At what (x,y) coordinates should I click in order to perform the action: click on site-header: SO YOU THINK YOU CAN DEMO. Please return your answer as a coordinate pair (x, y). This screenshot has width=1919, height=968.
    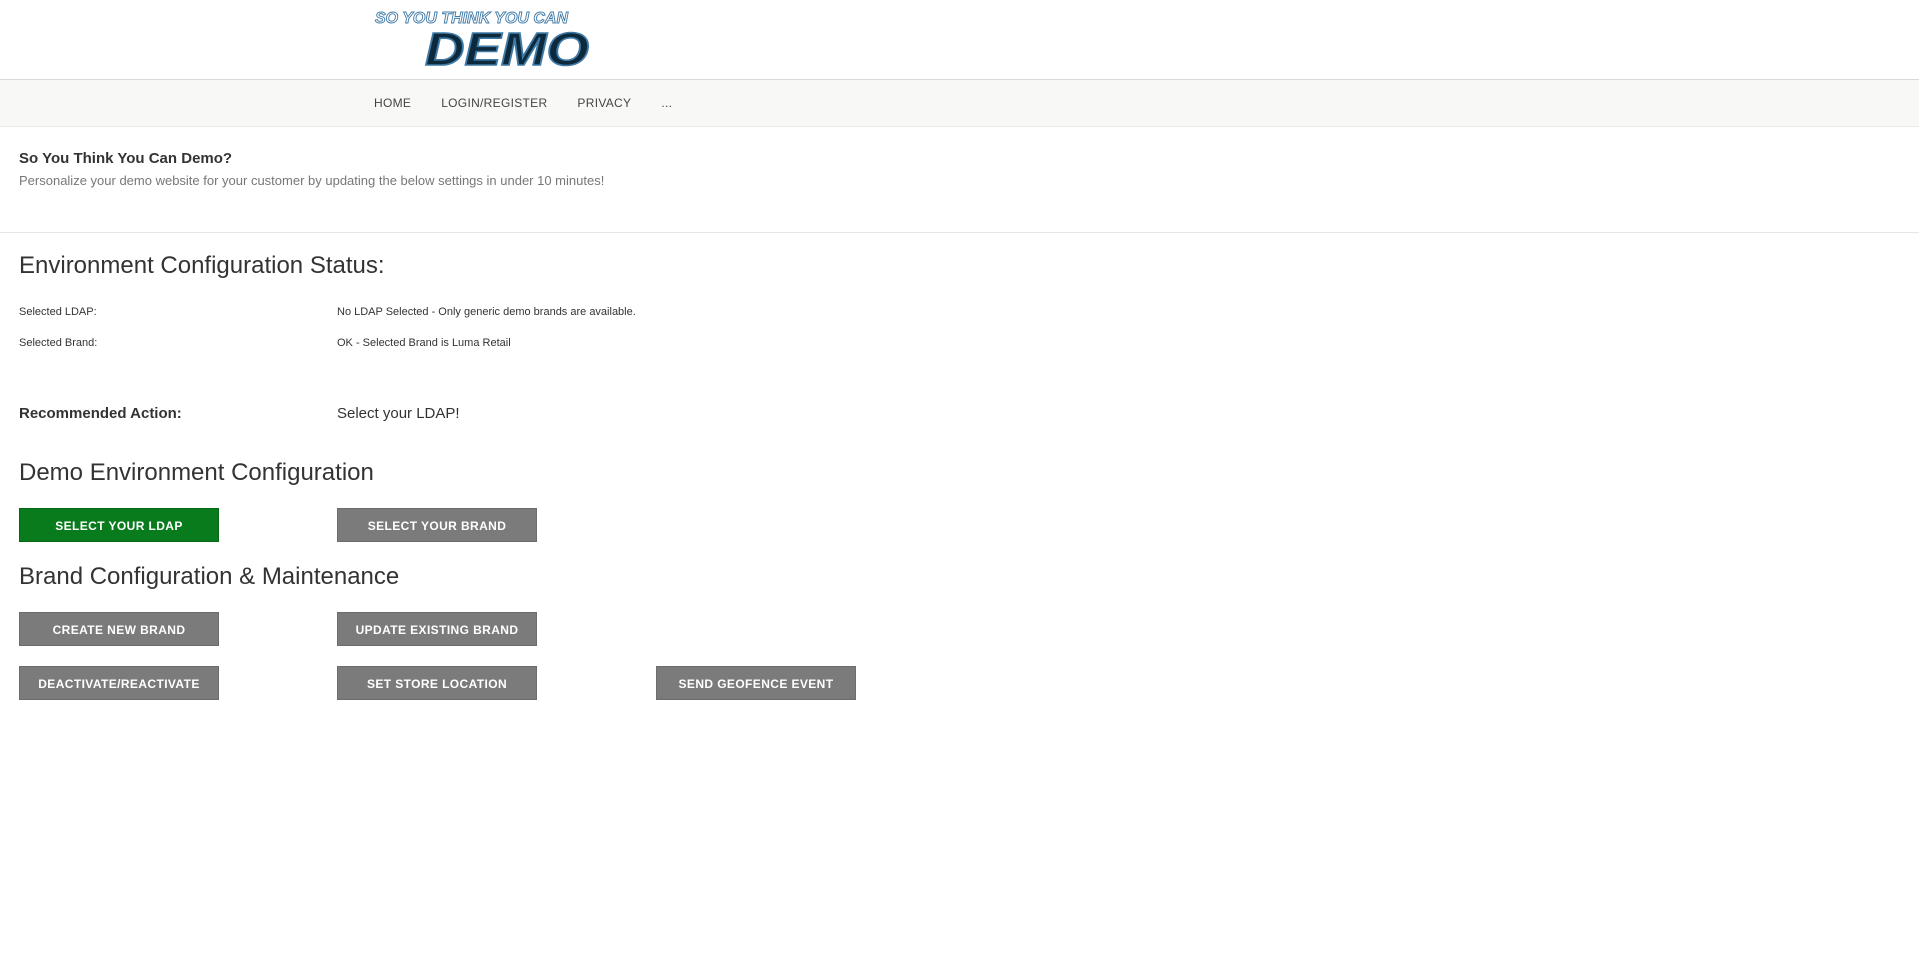
    Looking at the image, I should click on (959, 40).